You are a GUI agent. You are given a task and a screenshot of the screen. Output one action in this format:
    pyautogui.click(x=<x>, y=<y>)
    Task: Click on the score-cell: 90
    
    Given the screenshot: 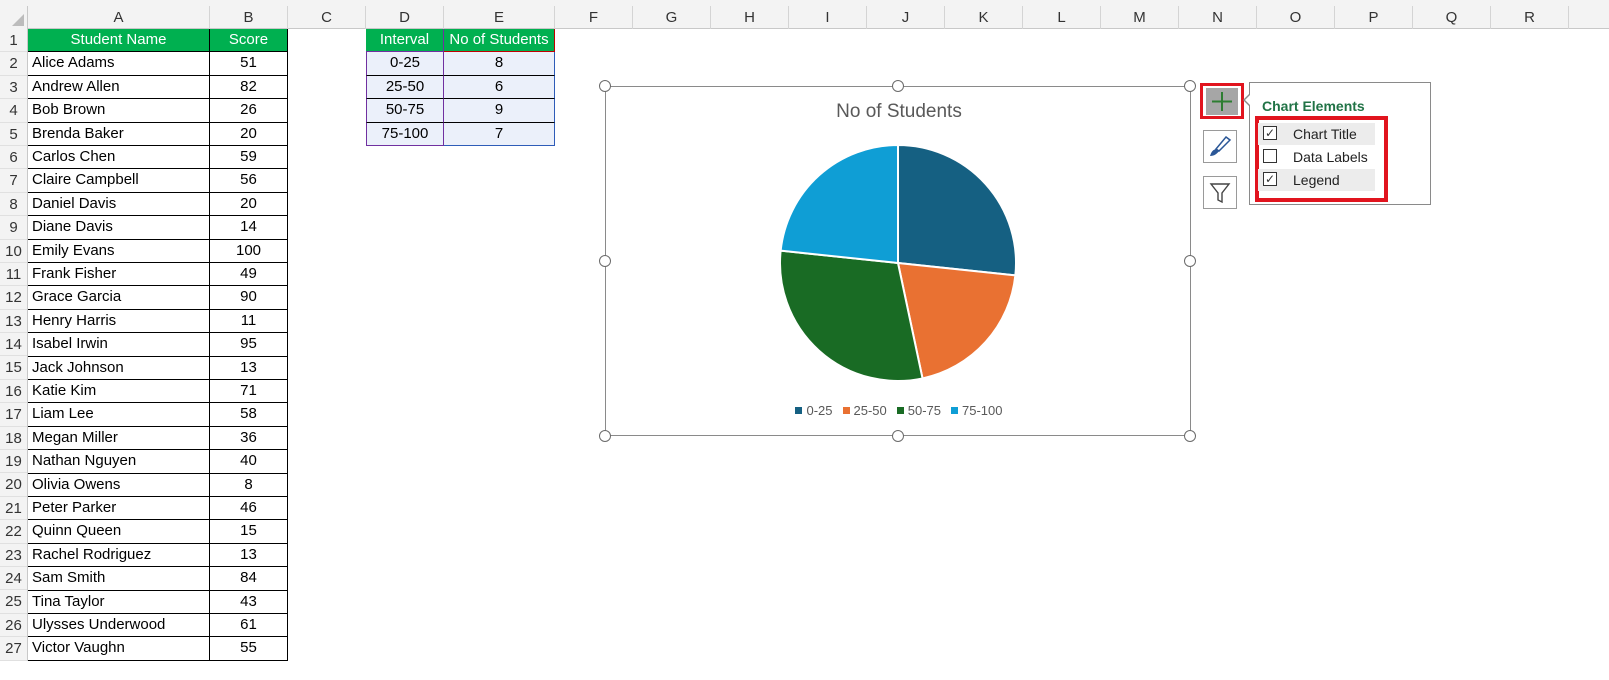 What is the action you would take?
    pyautogui.click(x=249, y=298)
    